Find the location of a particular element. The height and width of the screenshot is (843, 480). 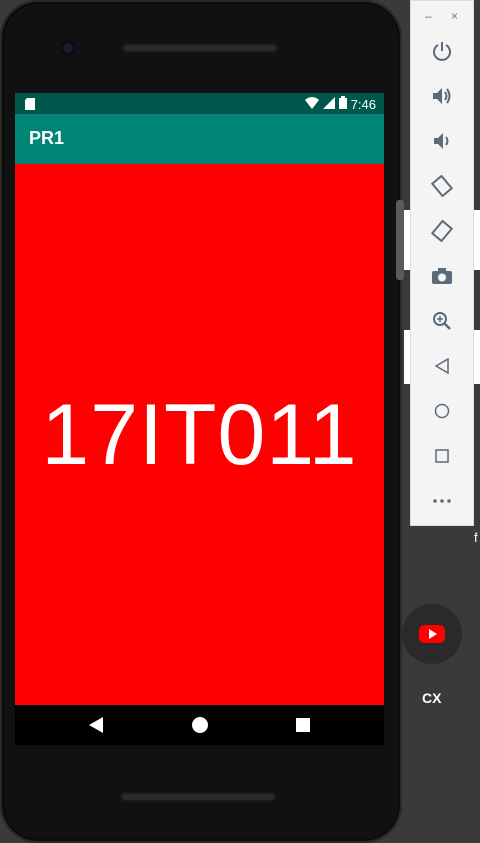

taskbar-label: CX is located at coordinates (432, 698).